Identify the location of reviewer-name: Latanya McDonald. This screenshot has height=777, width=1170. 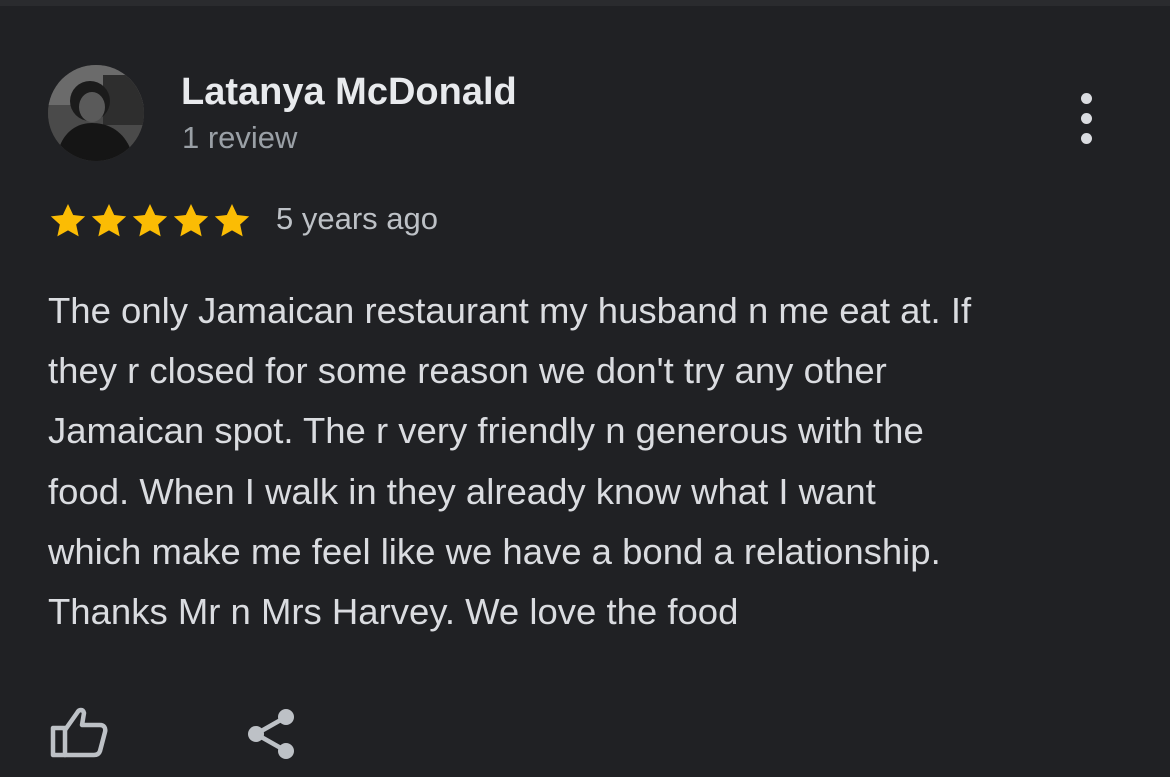
(349, 92).